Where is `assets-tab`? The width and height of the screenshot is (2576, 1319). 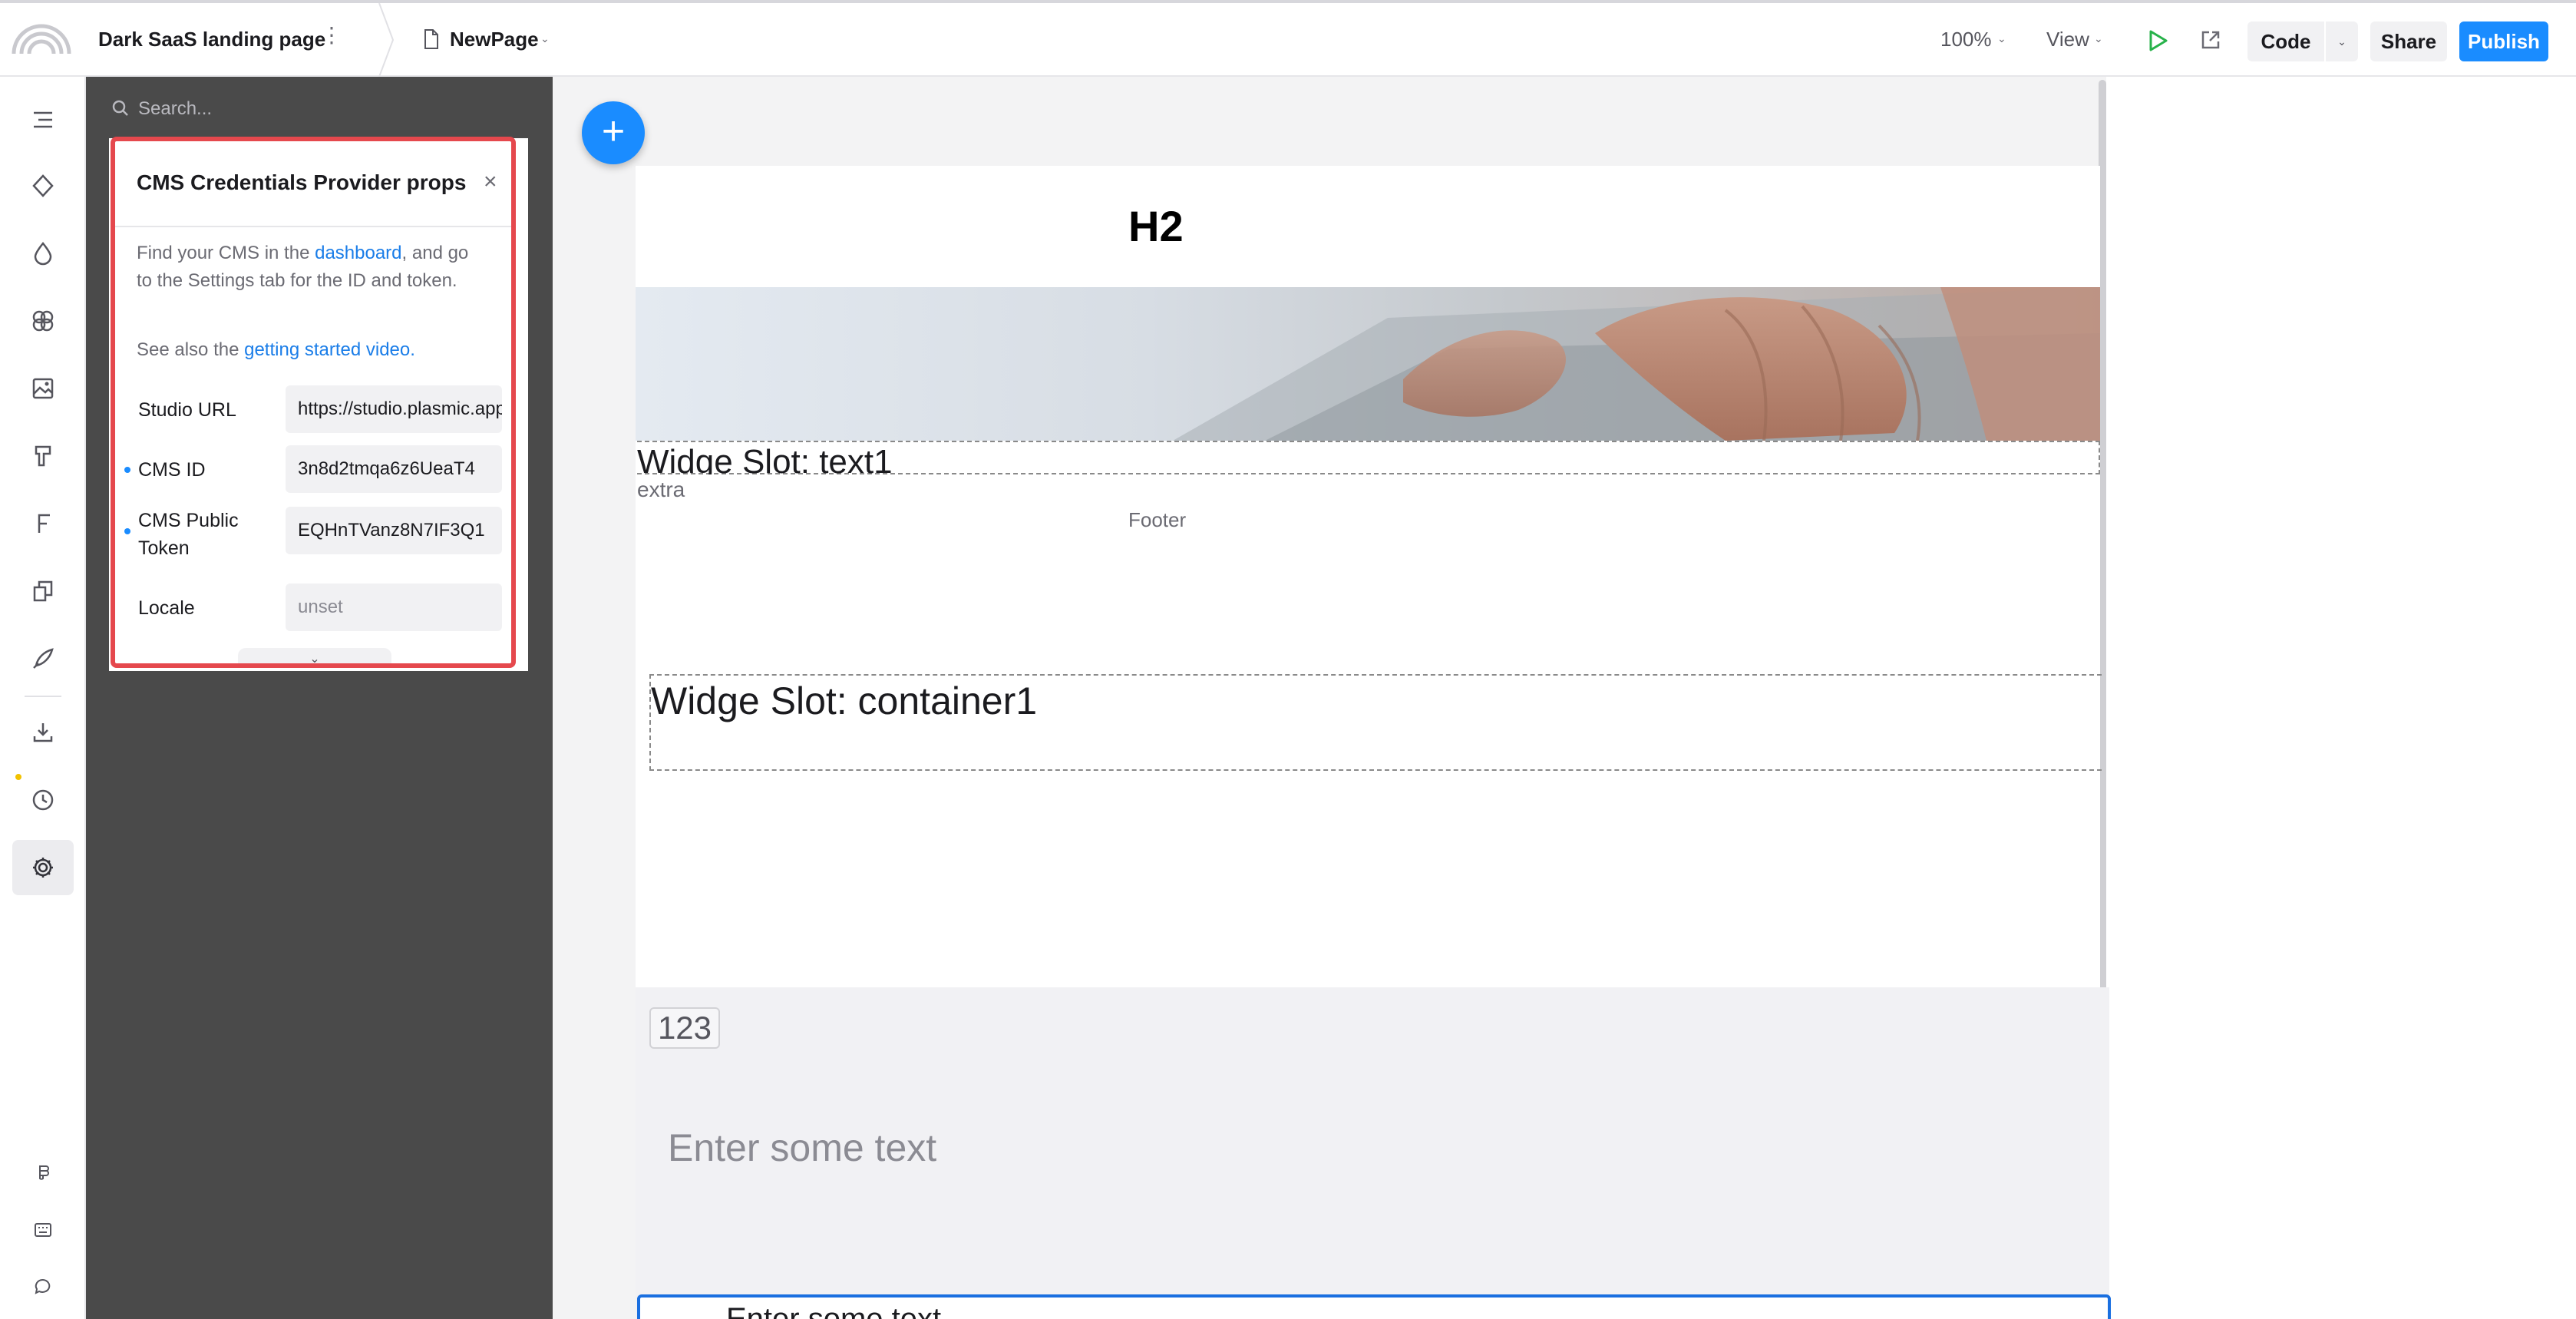 assets-tab is located at coordinates (43, 321).